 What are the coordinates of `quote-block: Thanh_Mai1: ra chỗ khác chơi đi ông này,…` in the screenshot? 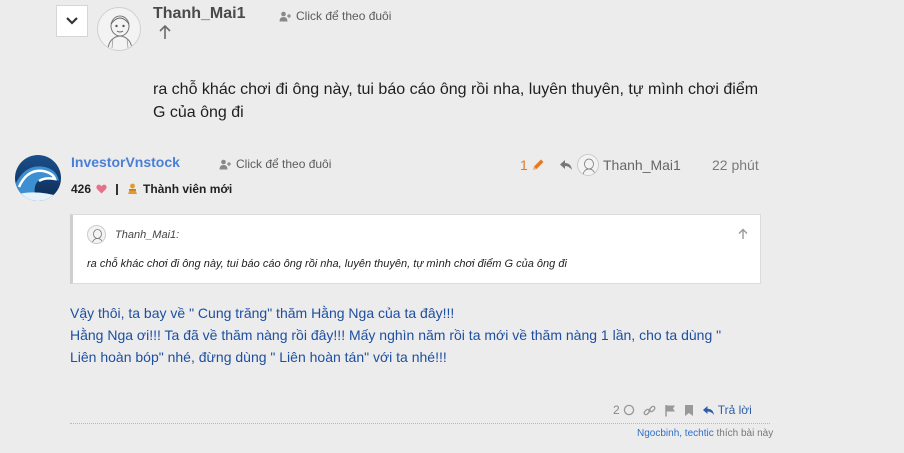 It's located at (415, 249).